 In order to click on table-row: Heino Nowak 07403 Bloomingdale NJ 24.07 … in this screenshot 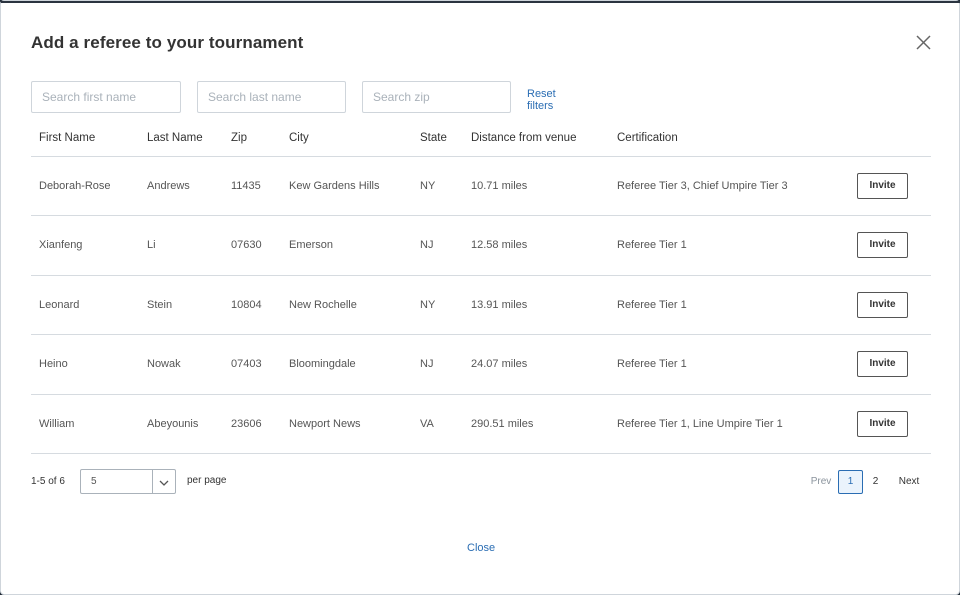, I will do `click(481, 365)`.